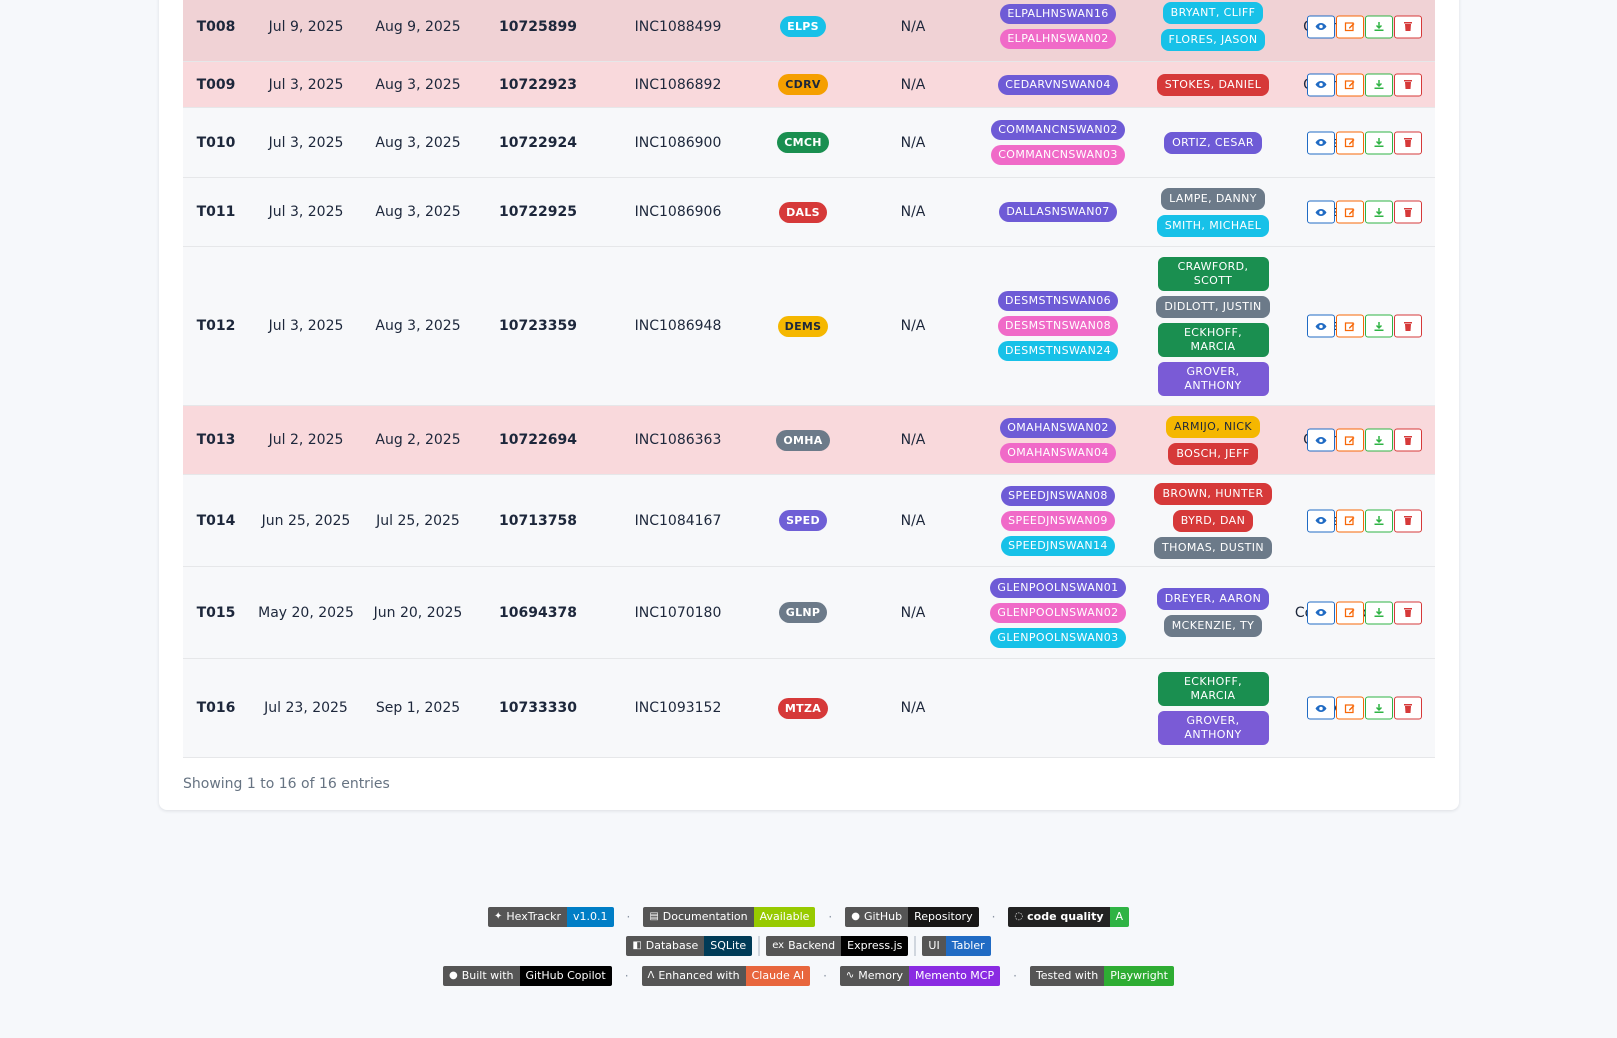 The image size is (1617, 1038). Describe the element at coordinates (803, 440) in the screenshot. I see `site-badge: OMHA` at that location.